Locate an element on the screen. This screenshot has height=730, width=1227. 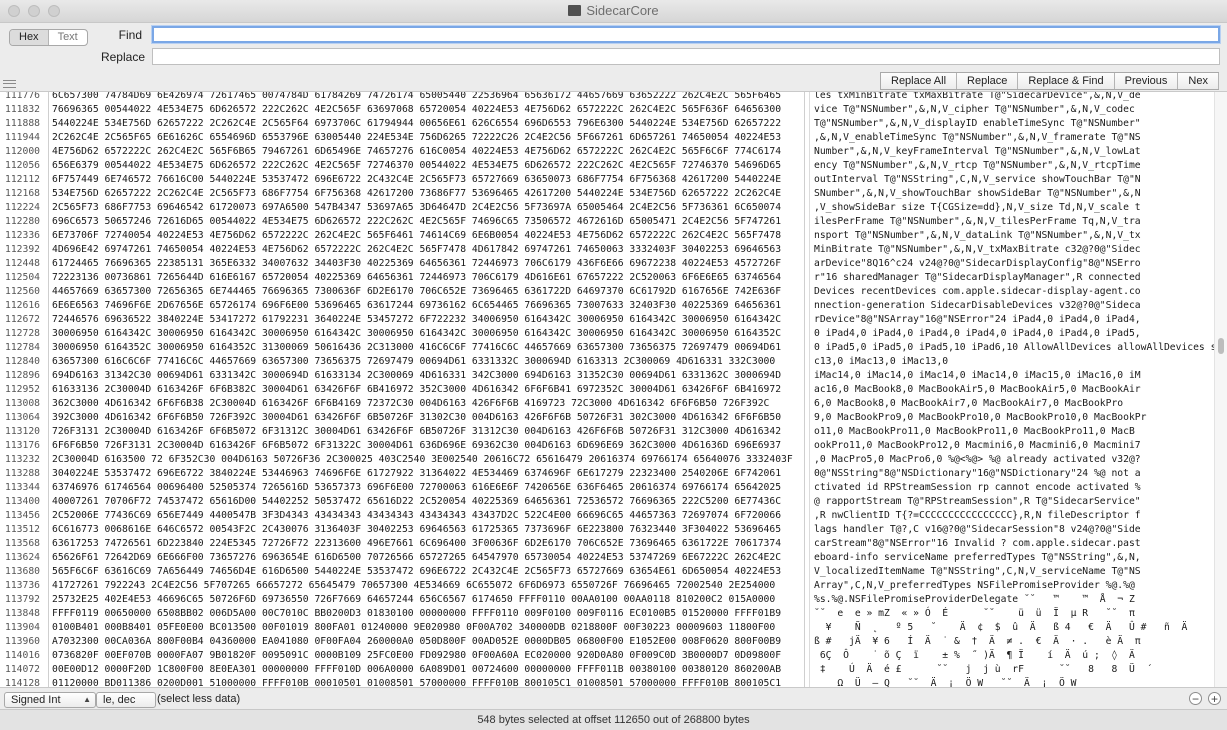
endian-popup: le, dec is located at coordinates (126, 700).